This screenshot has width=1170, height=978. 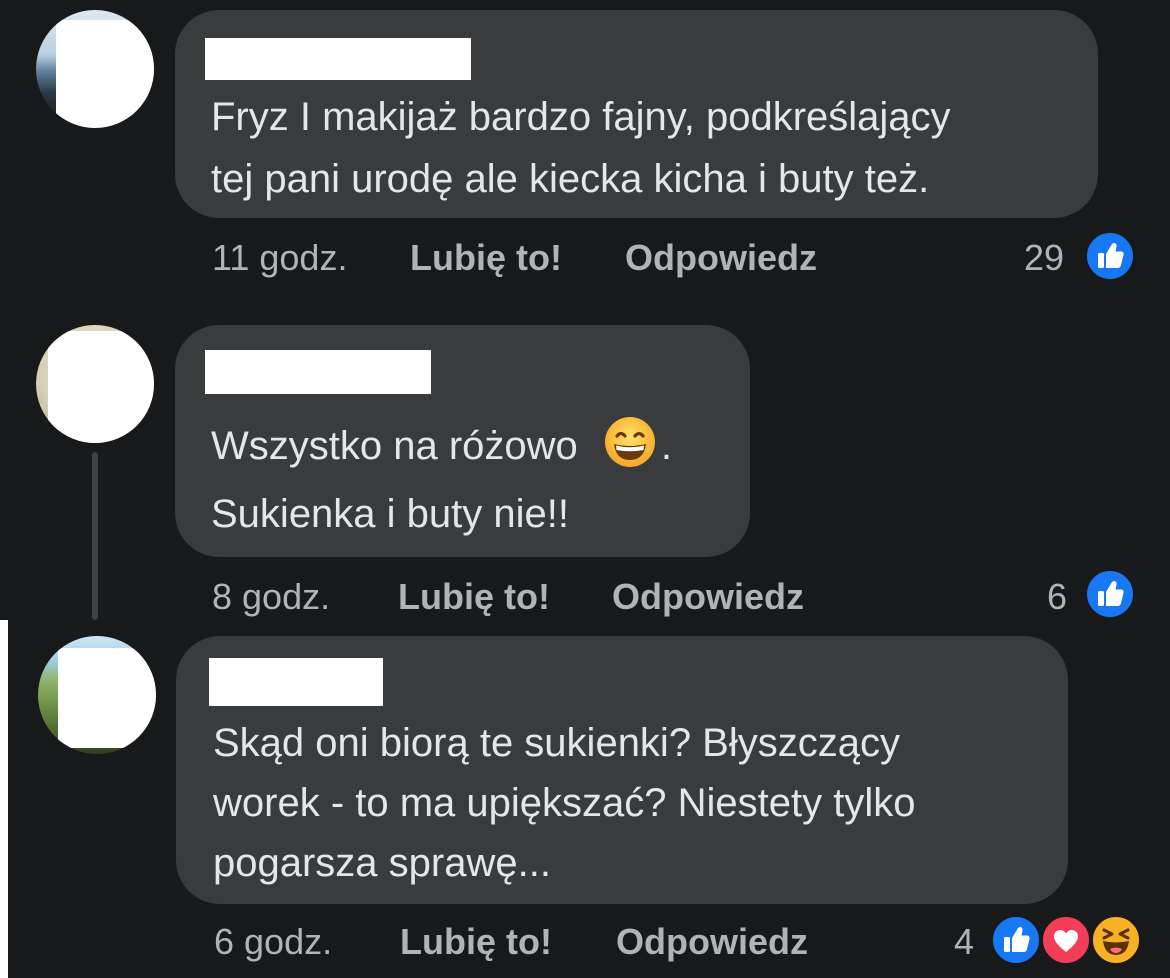 I want to click on haha-icon, so click(x=1116, y=940).